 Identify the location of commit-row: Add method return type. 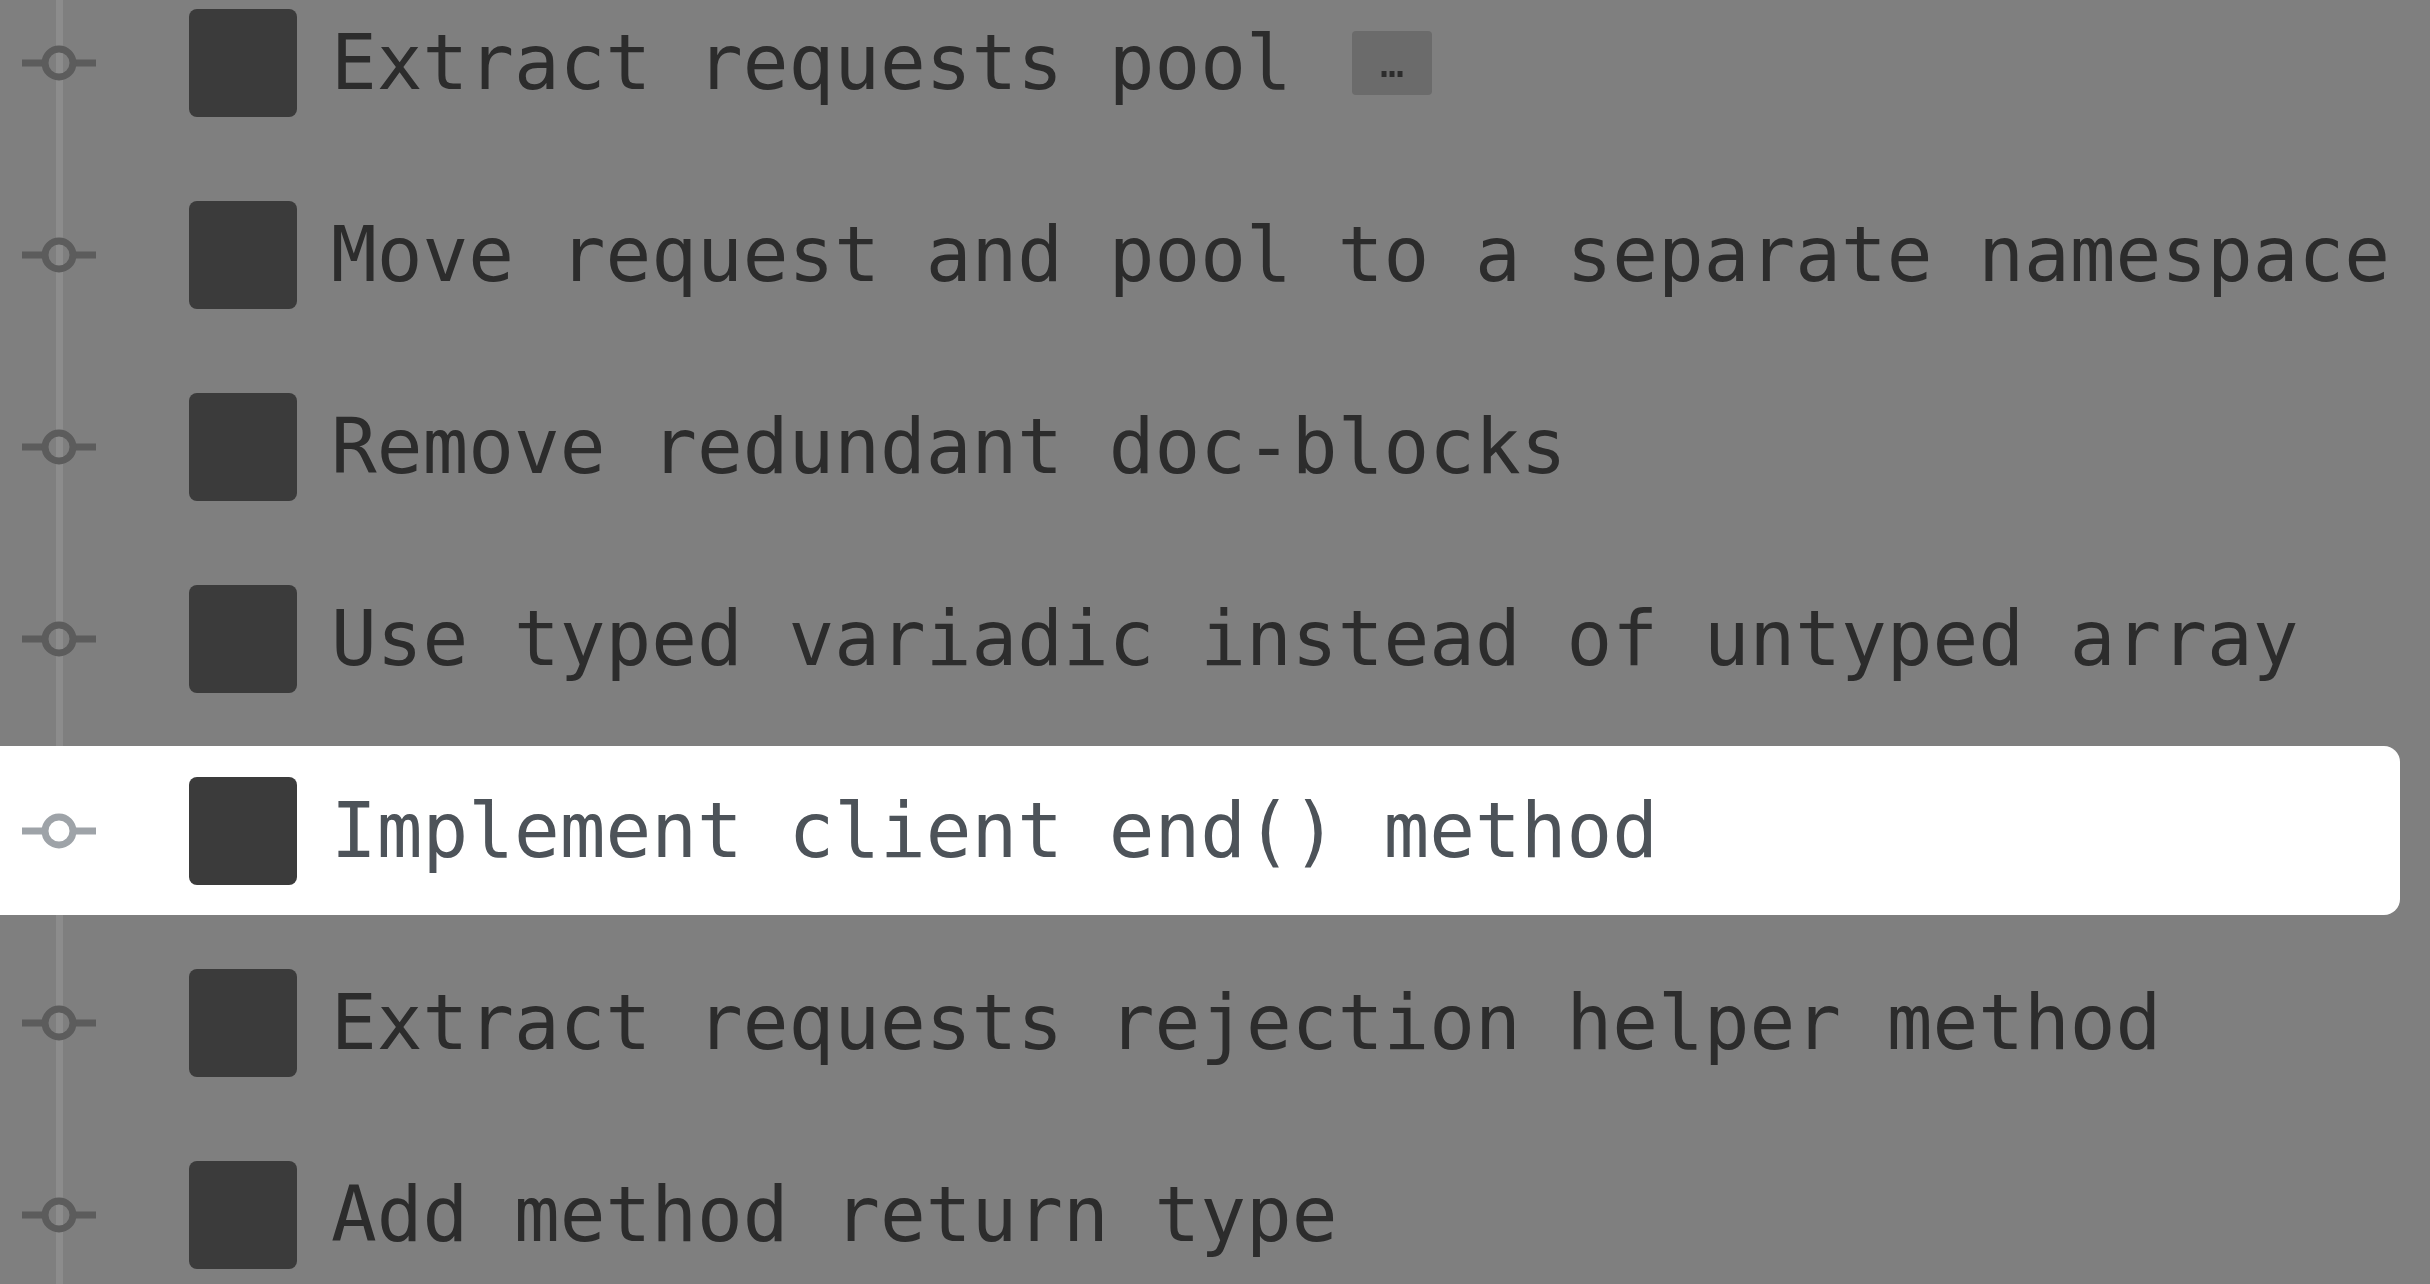
(1200, 1207).